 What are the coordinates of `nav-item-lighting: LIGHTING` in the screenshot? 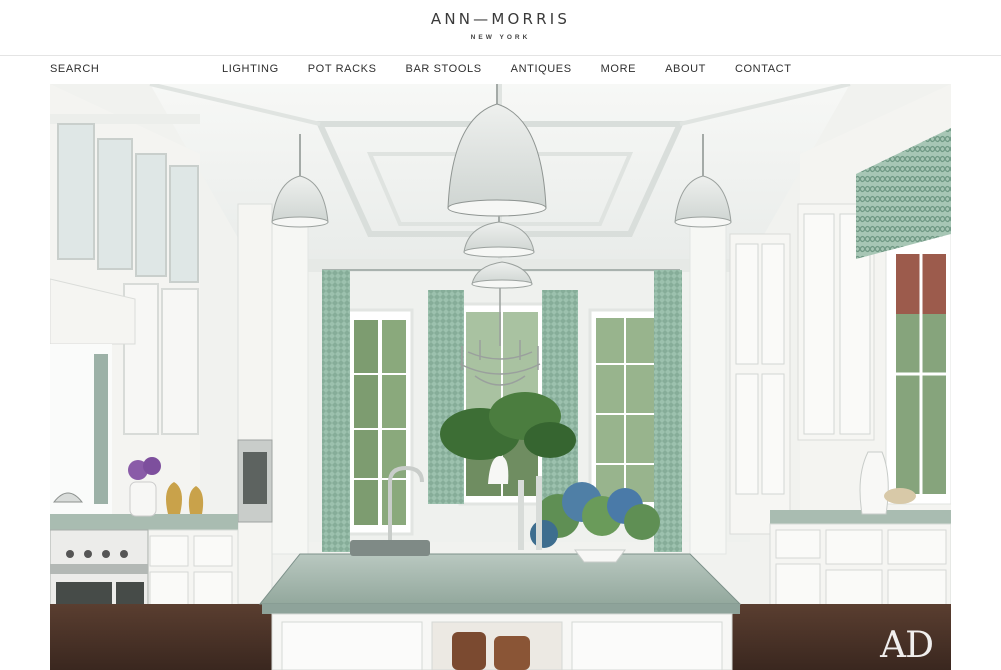 It's located at (250, 69).